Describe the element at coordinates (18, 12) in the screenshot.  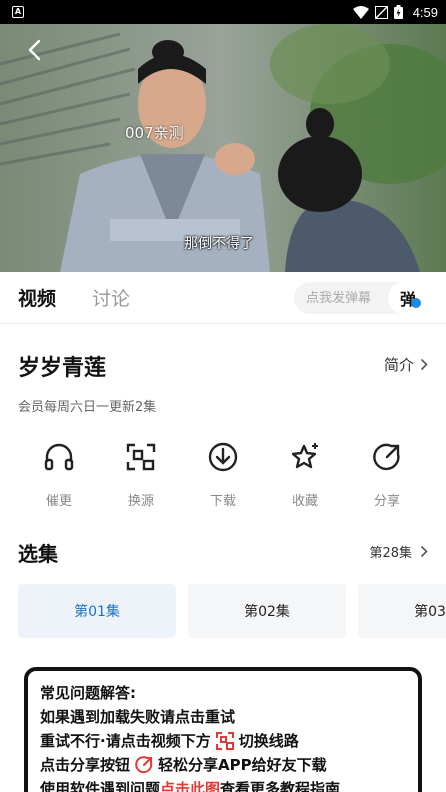
I see `notification-a-icon: A` at that location.